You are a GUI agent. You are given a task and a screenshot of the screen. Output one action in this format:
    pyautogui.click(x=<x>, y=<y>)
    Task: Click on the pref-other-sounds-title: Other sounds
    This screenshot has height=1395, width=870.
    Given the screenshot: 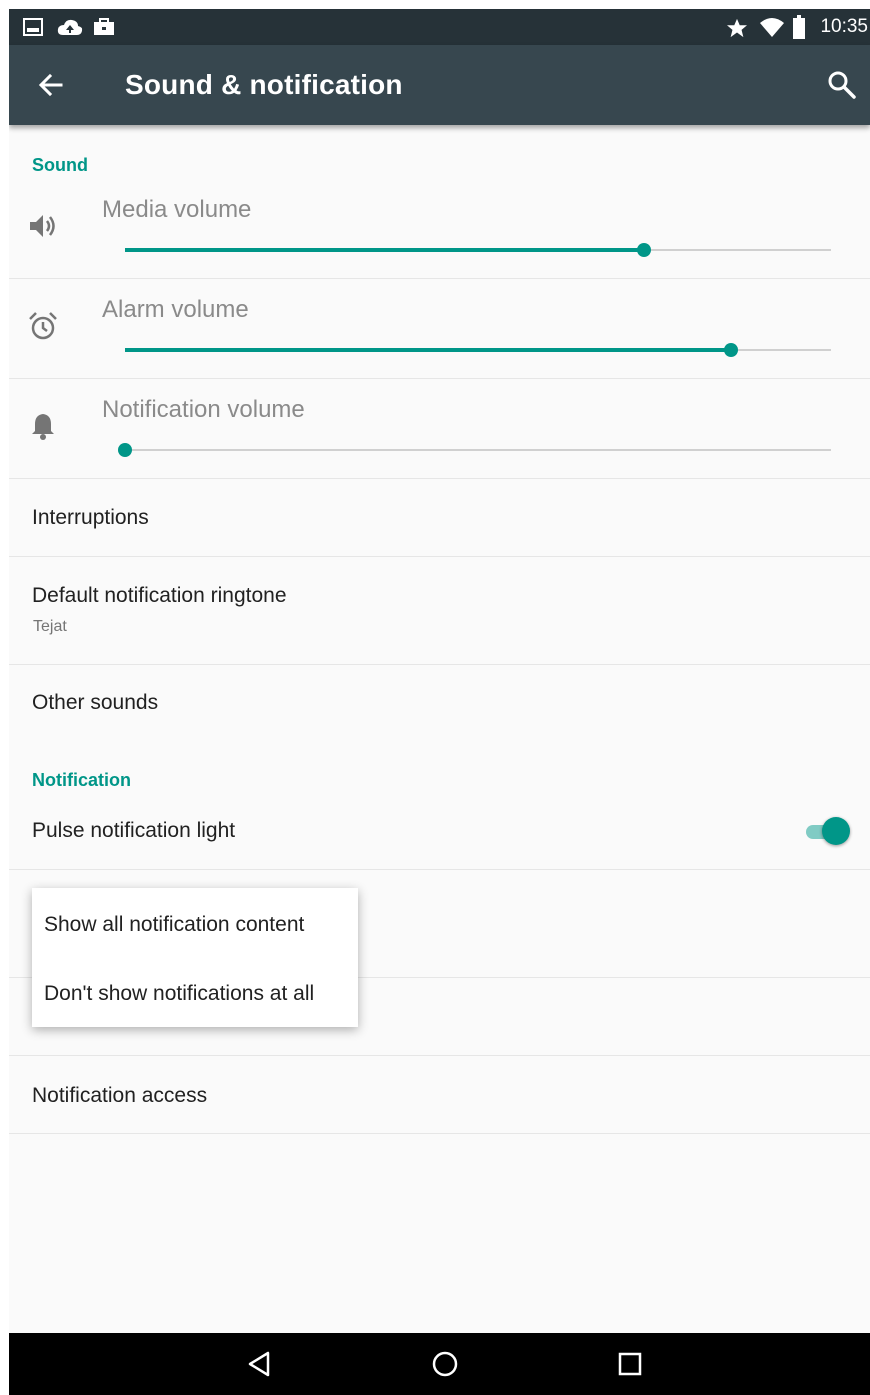 What is the action you would take?
    pyautogui.click(x=95, y=702)
    